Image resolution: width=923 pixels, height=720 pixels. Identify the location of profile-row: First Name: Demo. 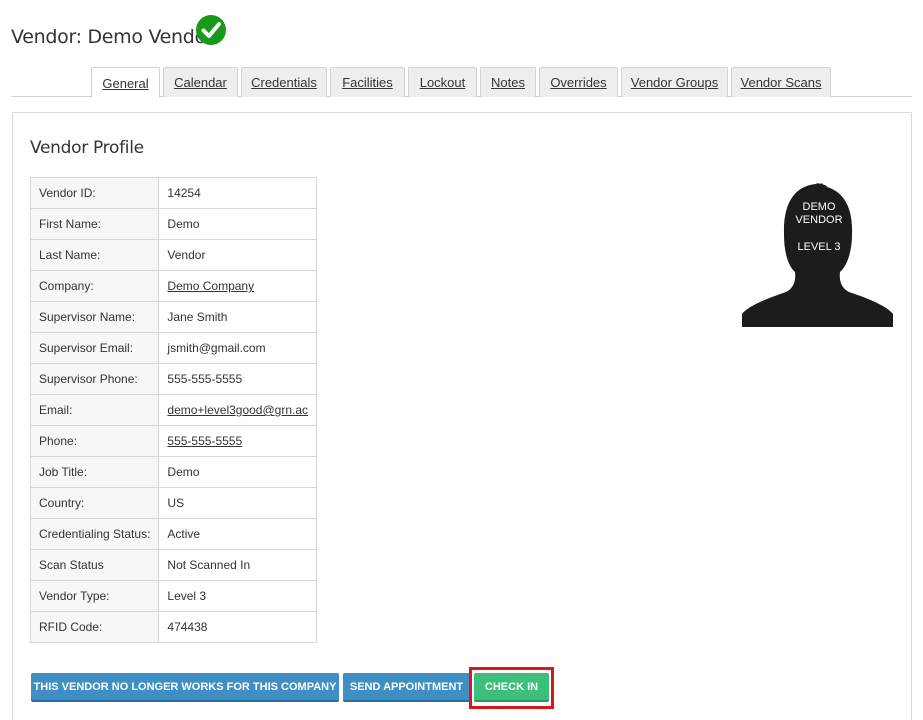
(173, 224).